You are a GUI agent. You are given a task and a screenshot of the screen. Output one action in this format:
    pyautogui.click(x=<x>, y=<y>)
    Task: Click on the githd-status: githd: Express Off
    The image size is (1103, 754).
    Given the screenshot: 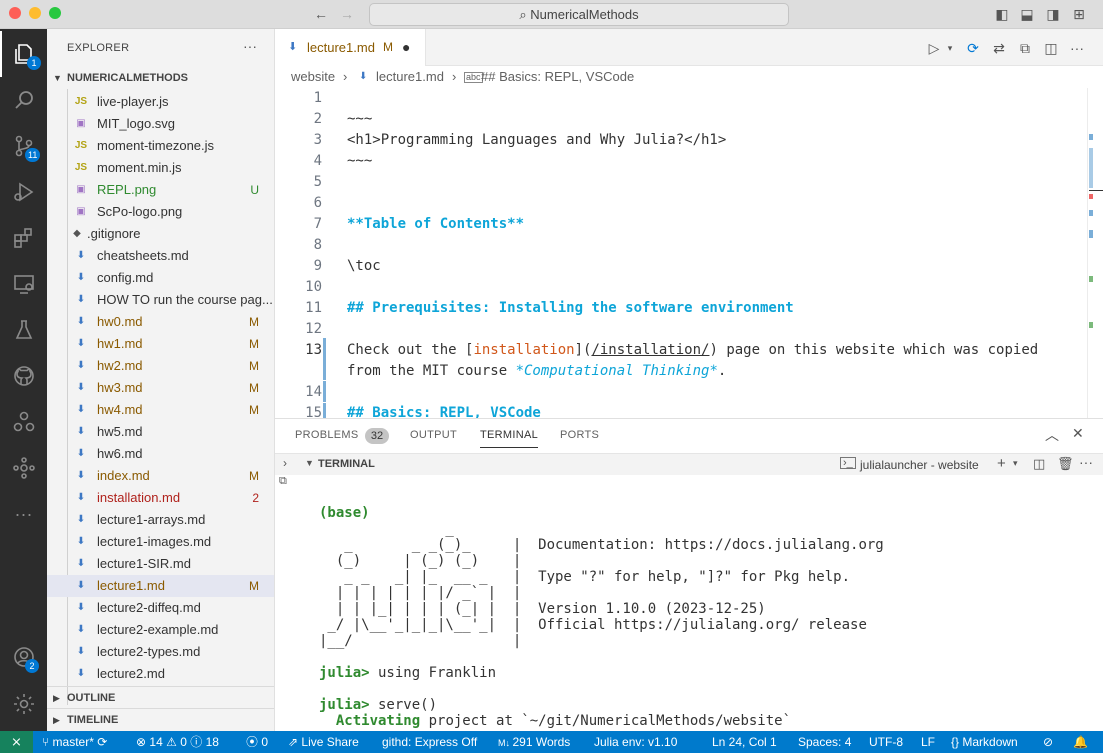 What is the action you would take?
    pyautogui.click(x=429, y=742)
    